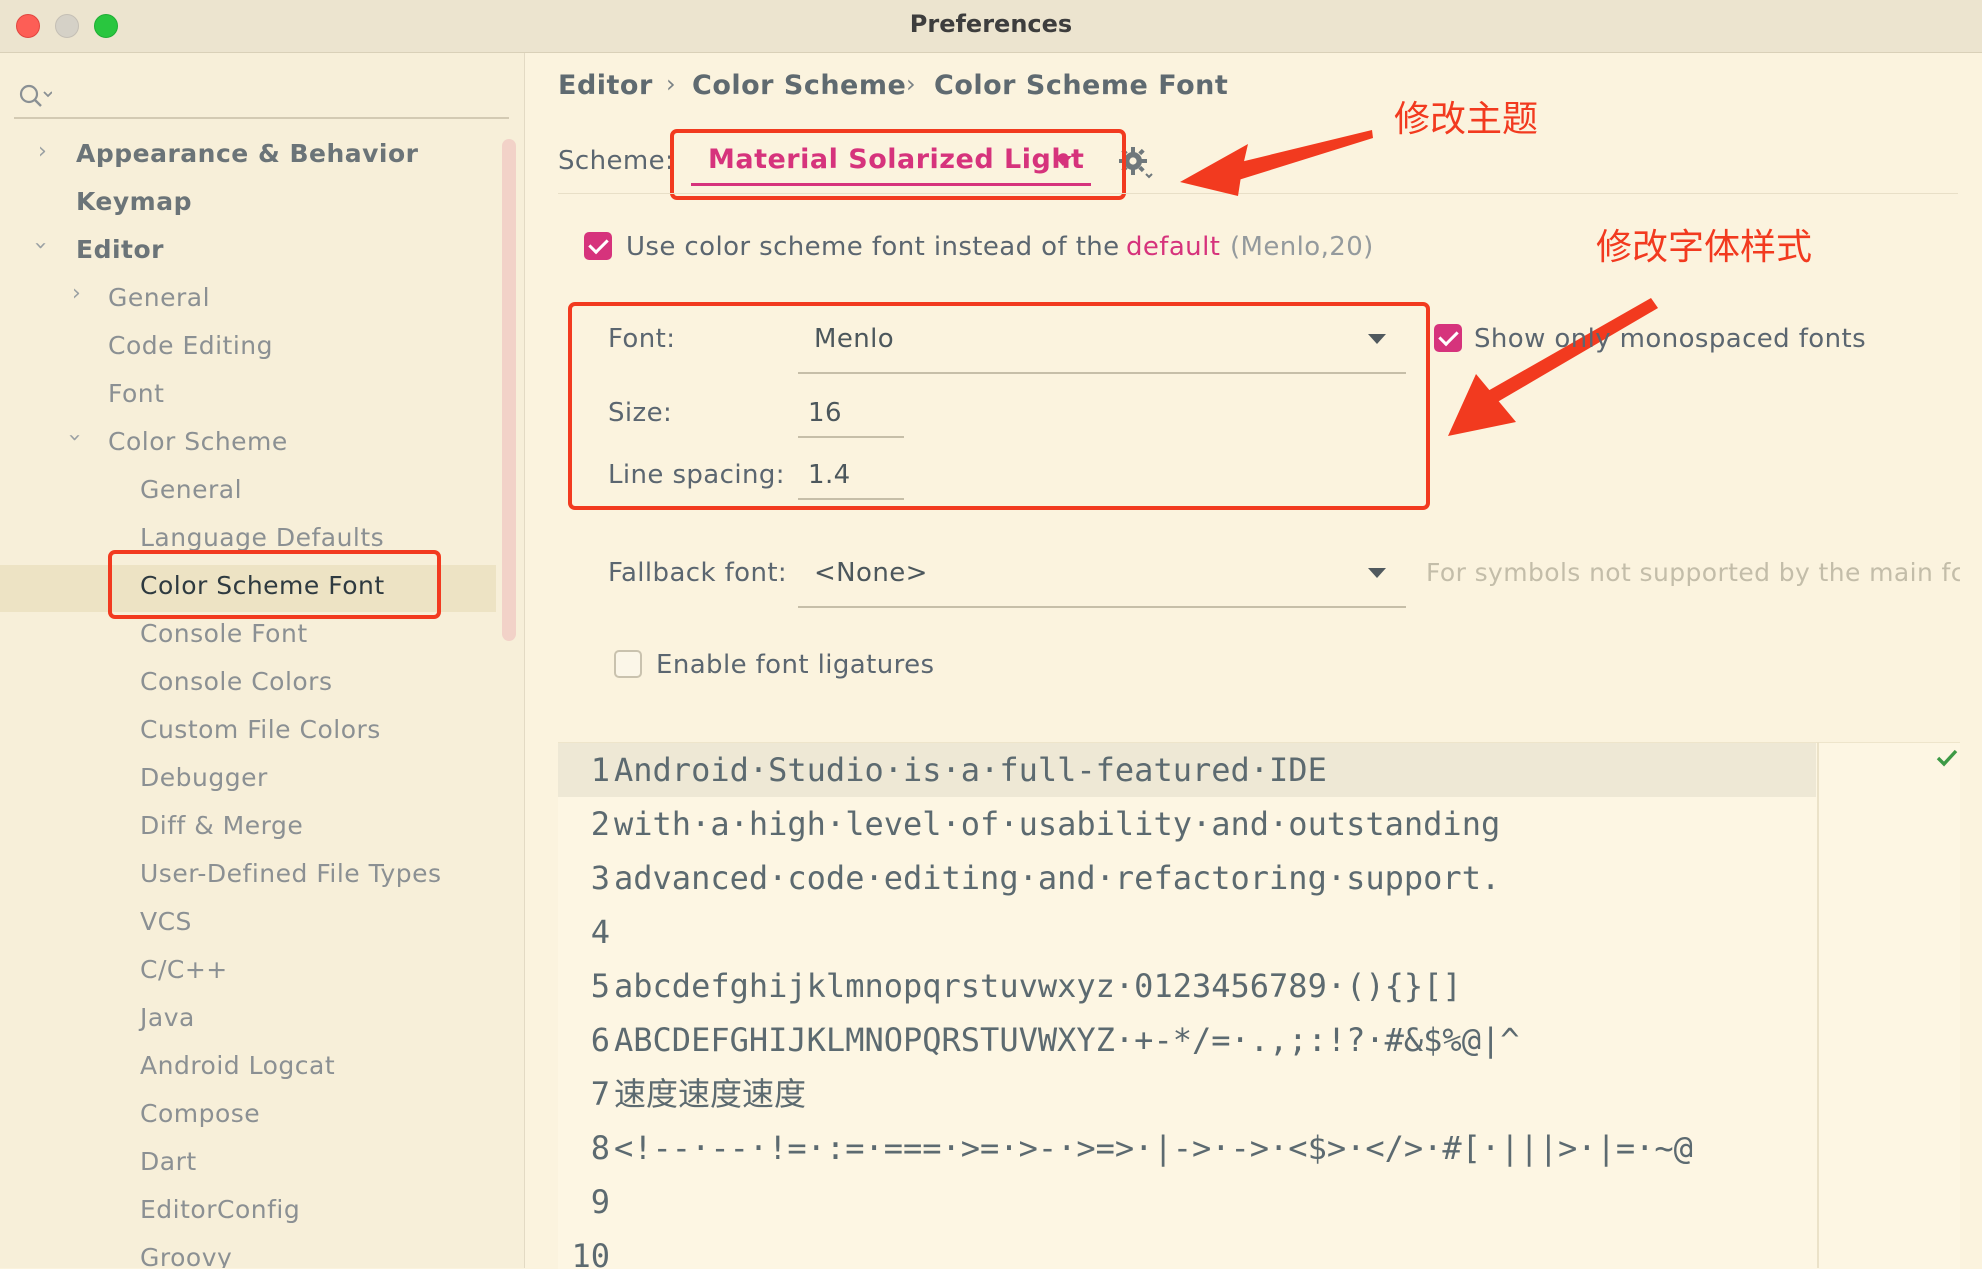 This screenshot has width=1982, height=1269. Describe the element at coordinates (710, 1094) in the screenshot. I see `preview-text: 速度速度速度` at that location.